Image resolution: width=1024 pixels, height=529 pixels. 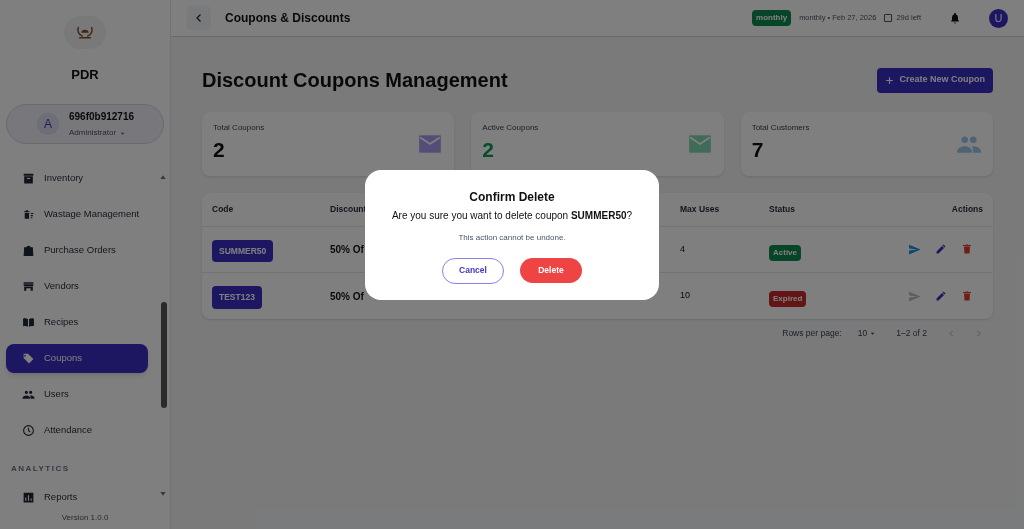 What do you see at coordinates (348, 209) in the screenshot?
I see `column-header: Discount` at bounding box center [348, 209].